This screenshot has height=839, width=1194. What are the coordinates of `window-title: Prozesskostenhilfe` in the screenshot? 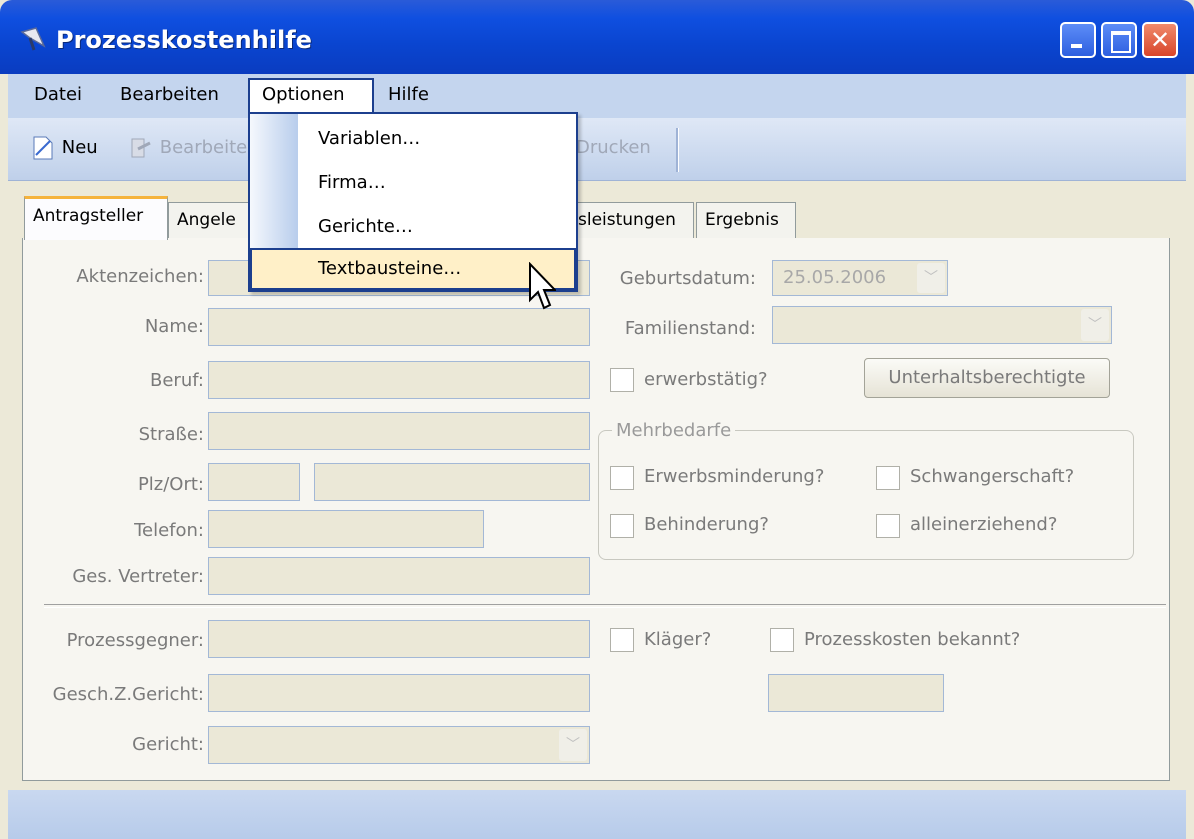 It's located at (184, 40).